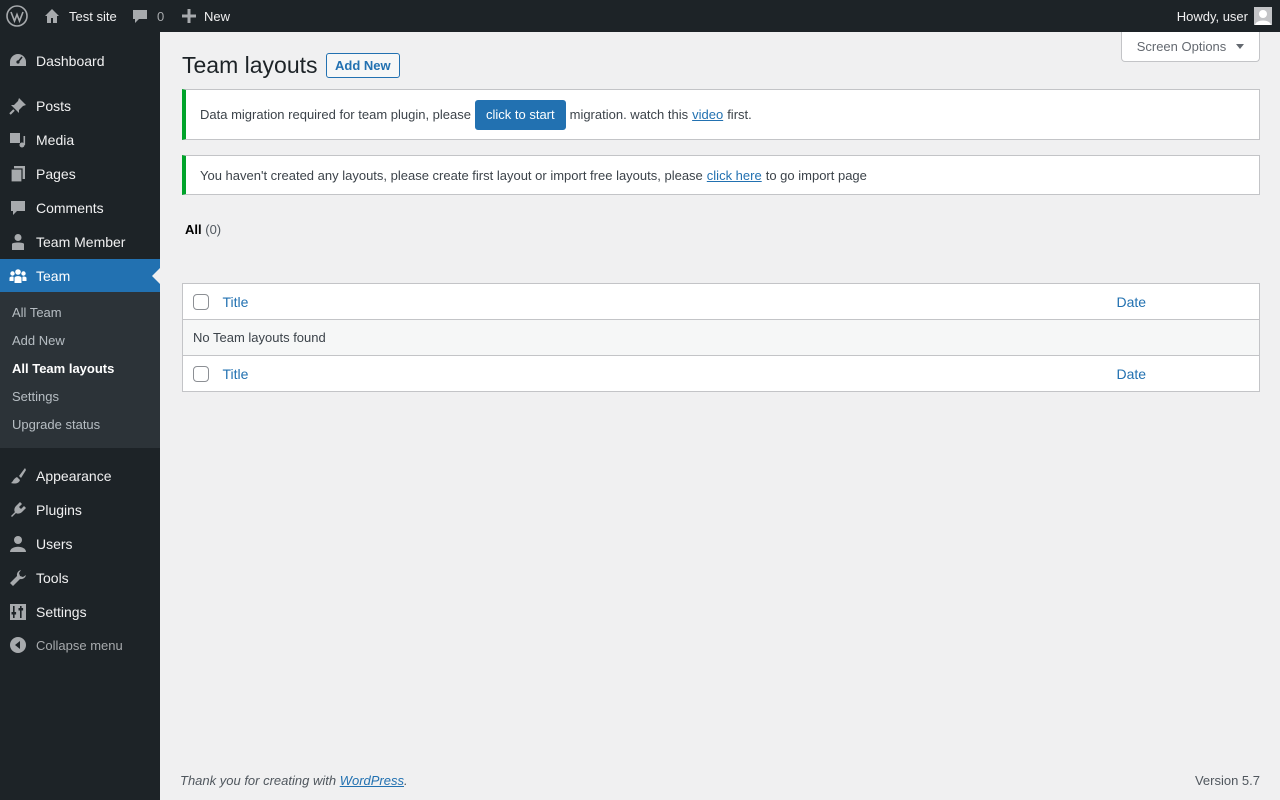 This screenshot has height=800, width=1280. I want to click on menu-label: Team, so click(53, 276).